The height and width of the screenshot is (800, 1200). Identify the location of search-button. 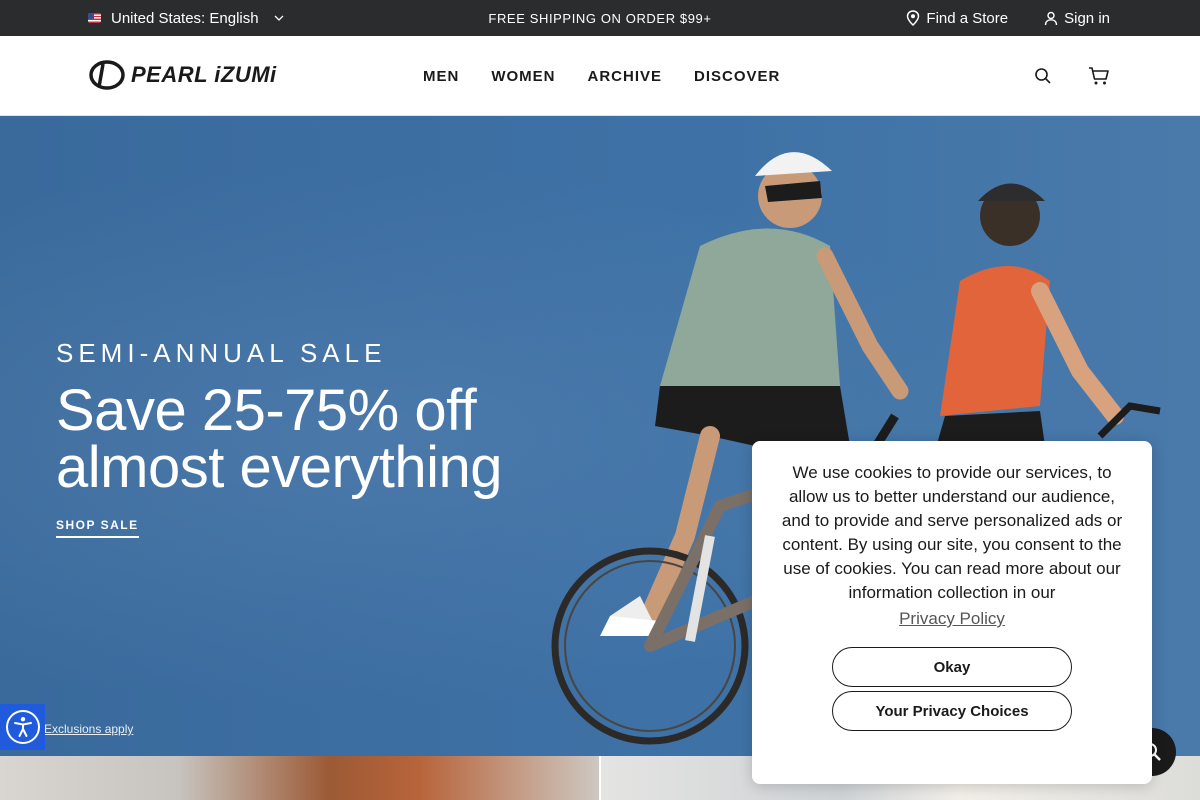
(1043, 76).